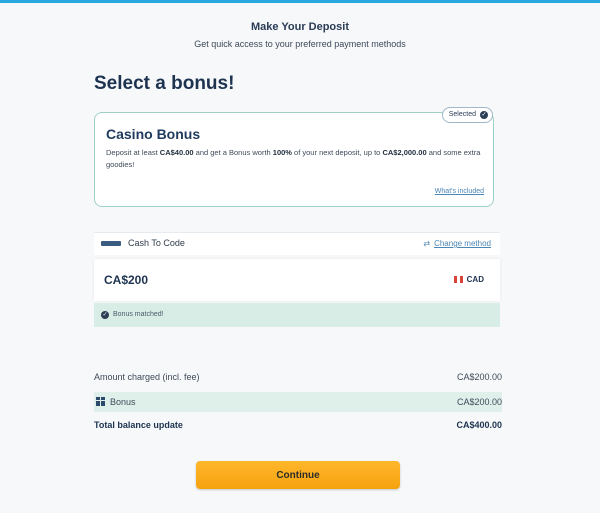 This screenshot has width=600, height=513. What do you see at coordinates (297, 243) in the screenshot?
I see `payment-method-row: Cash To Code ⇄ Change method` at bounding box center [297, 243].